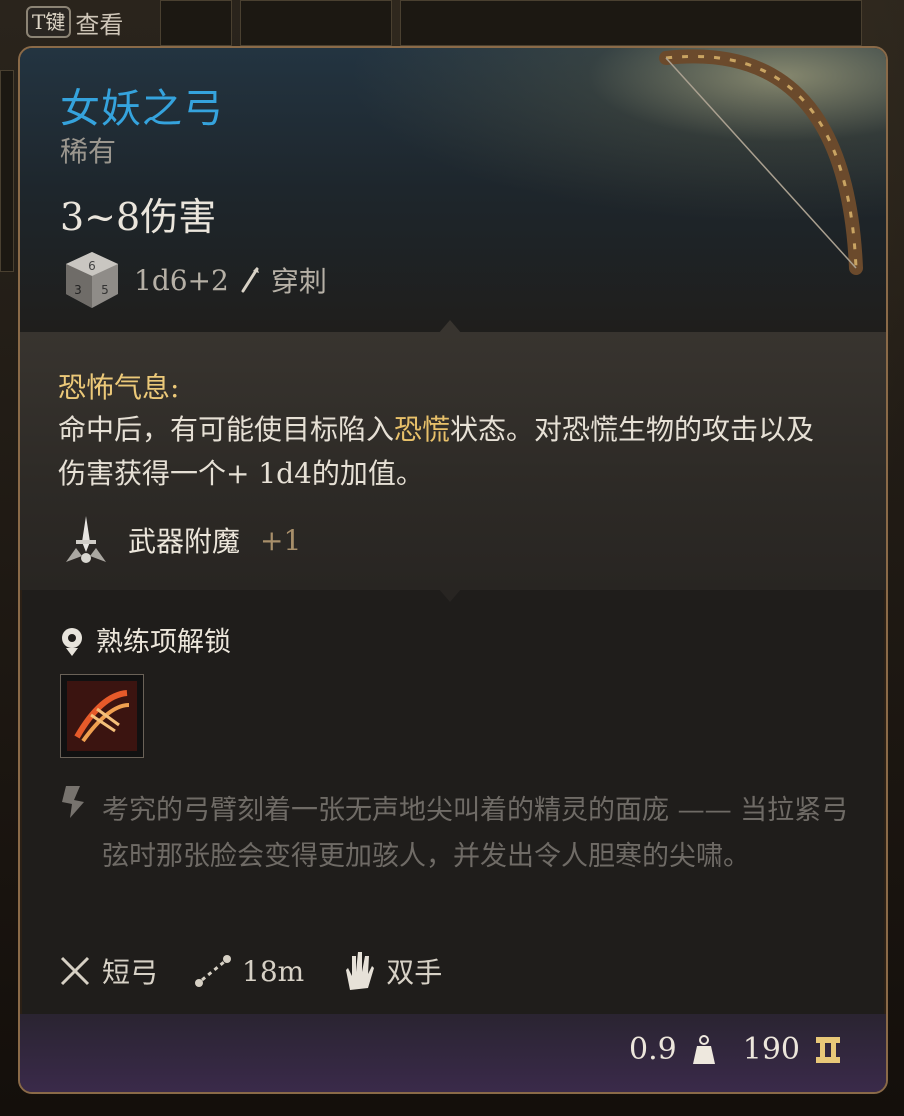  I want to click on d6-dice-icon: 6 3 5, so click(92, 280).